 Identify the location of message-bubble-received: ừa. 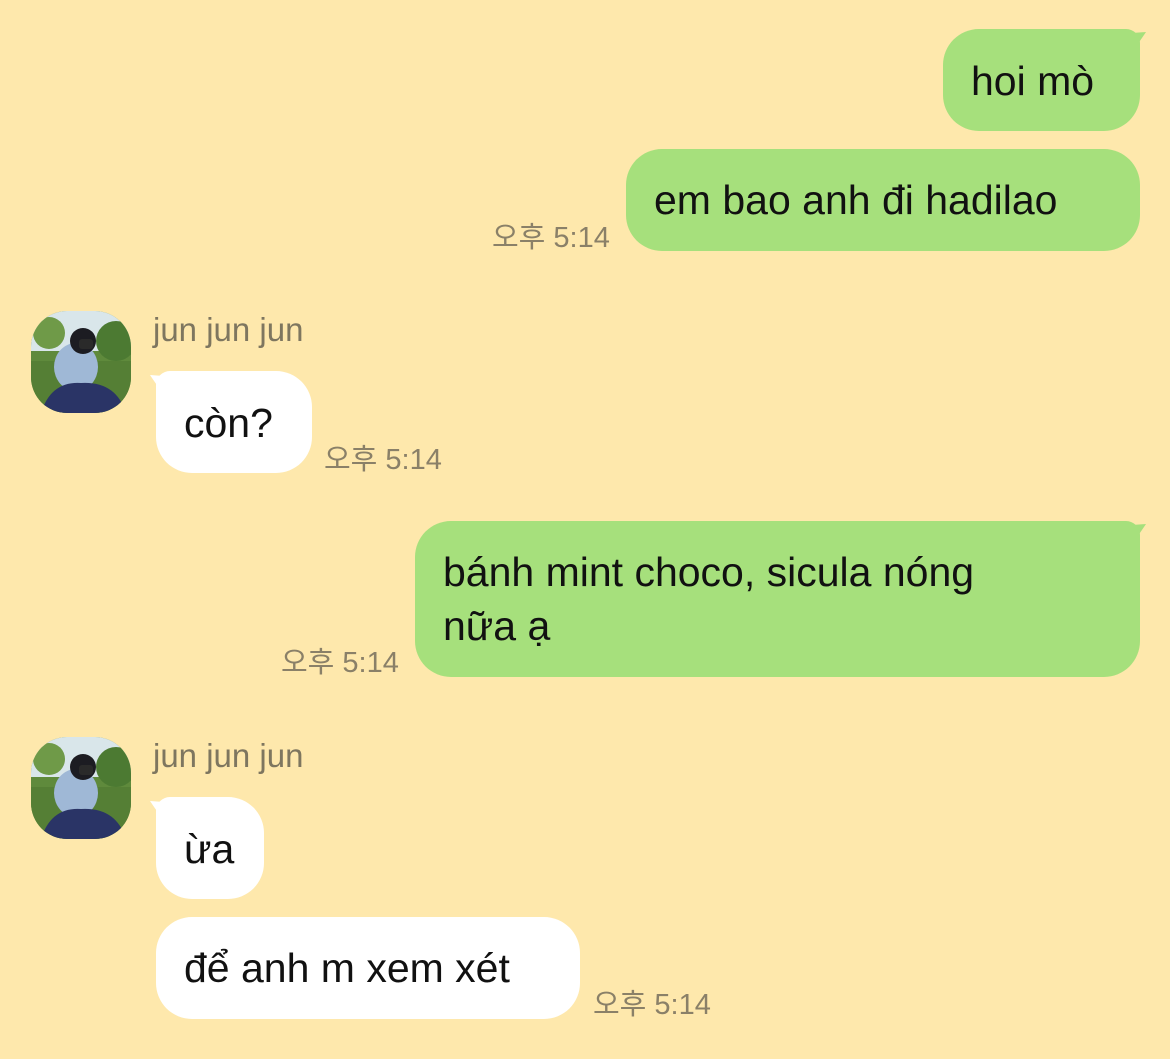
(210, 848).